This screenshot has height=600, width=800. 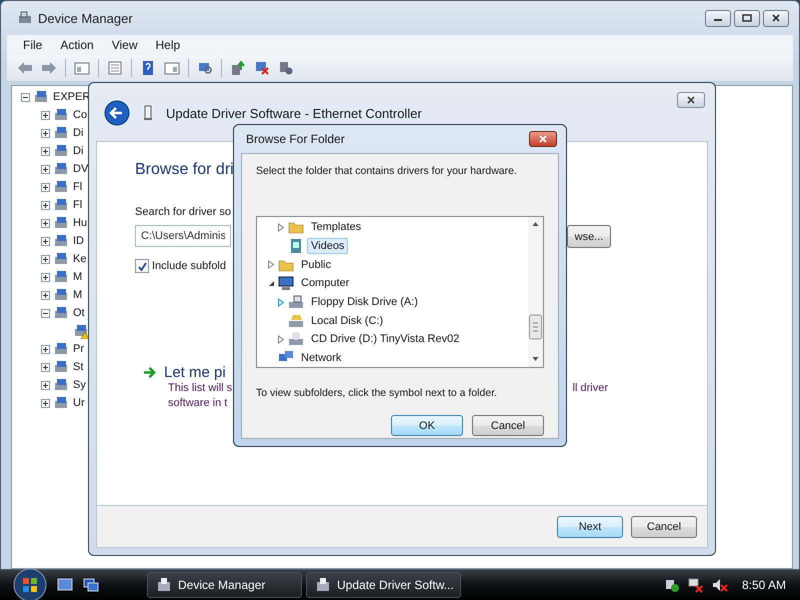 What do you see at coordinates (80, 169) in the screenshot?
I see `tree-item: DV` at bounding box center [80, 169].